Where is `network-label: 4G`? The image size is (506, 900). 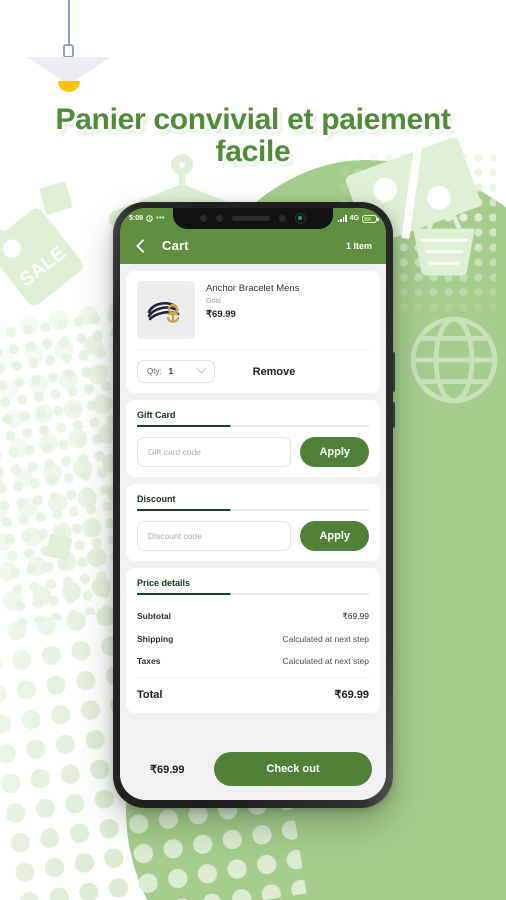
network-label: 4G is located at coordinates (354, 218).